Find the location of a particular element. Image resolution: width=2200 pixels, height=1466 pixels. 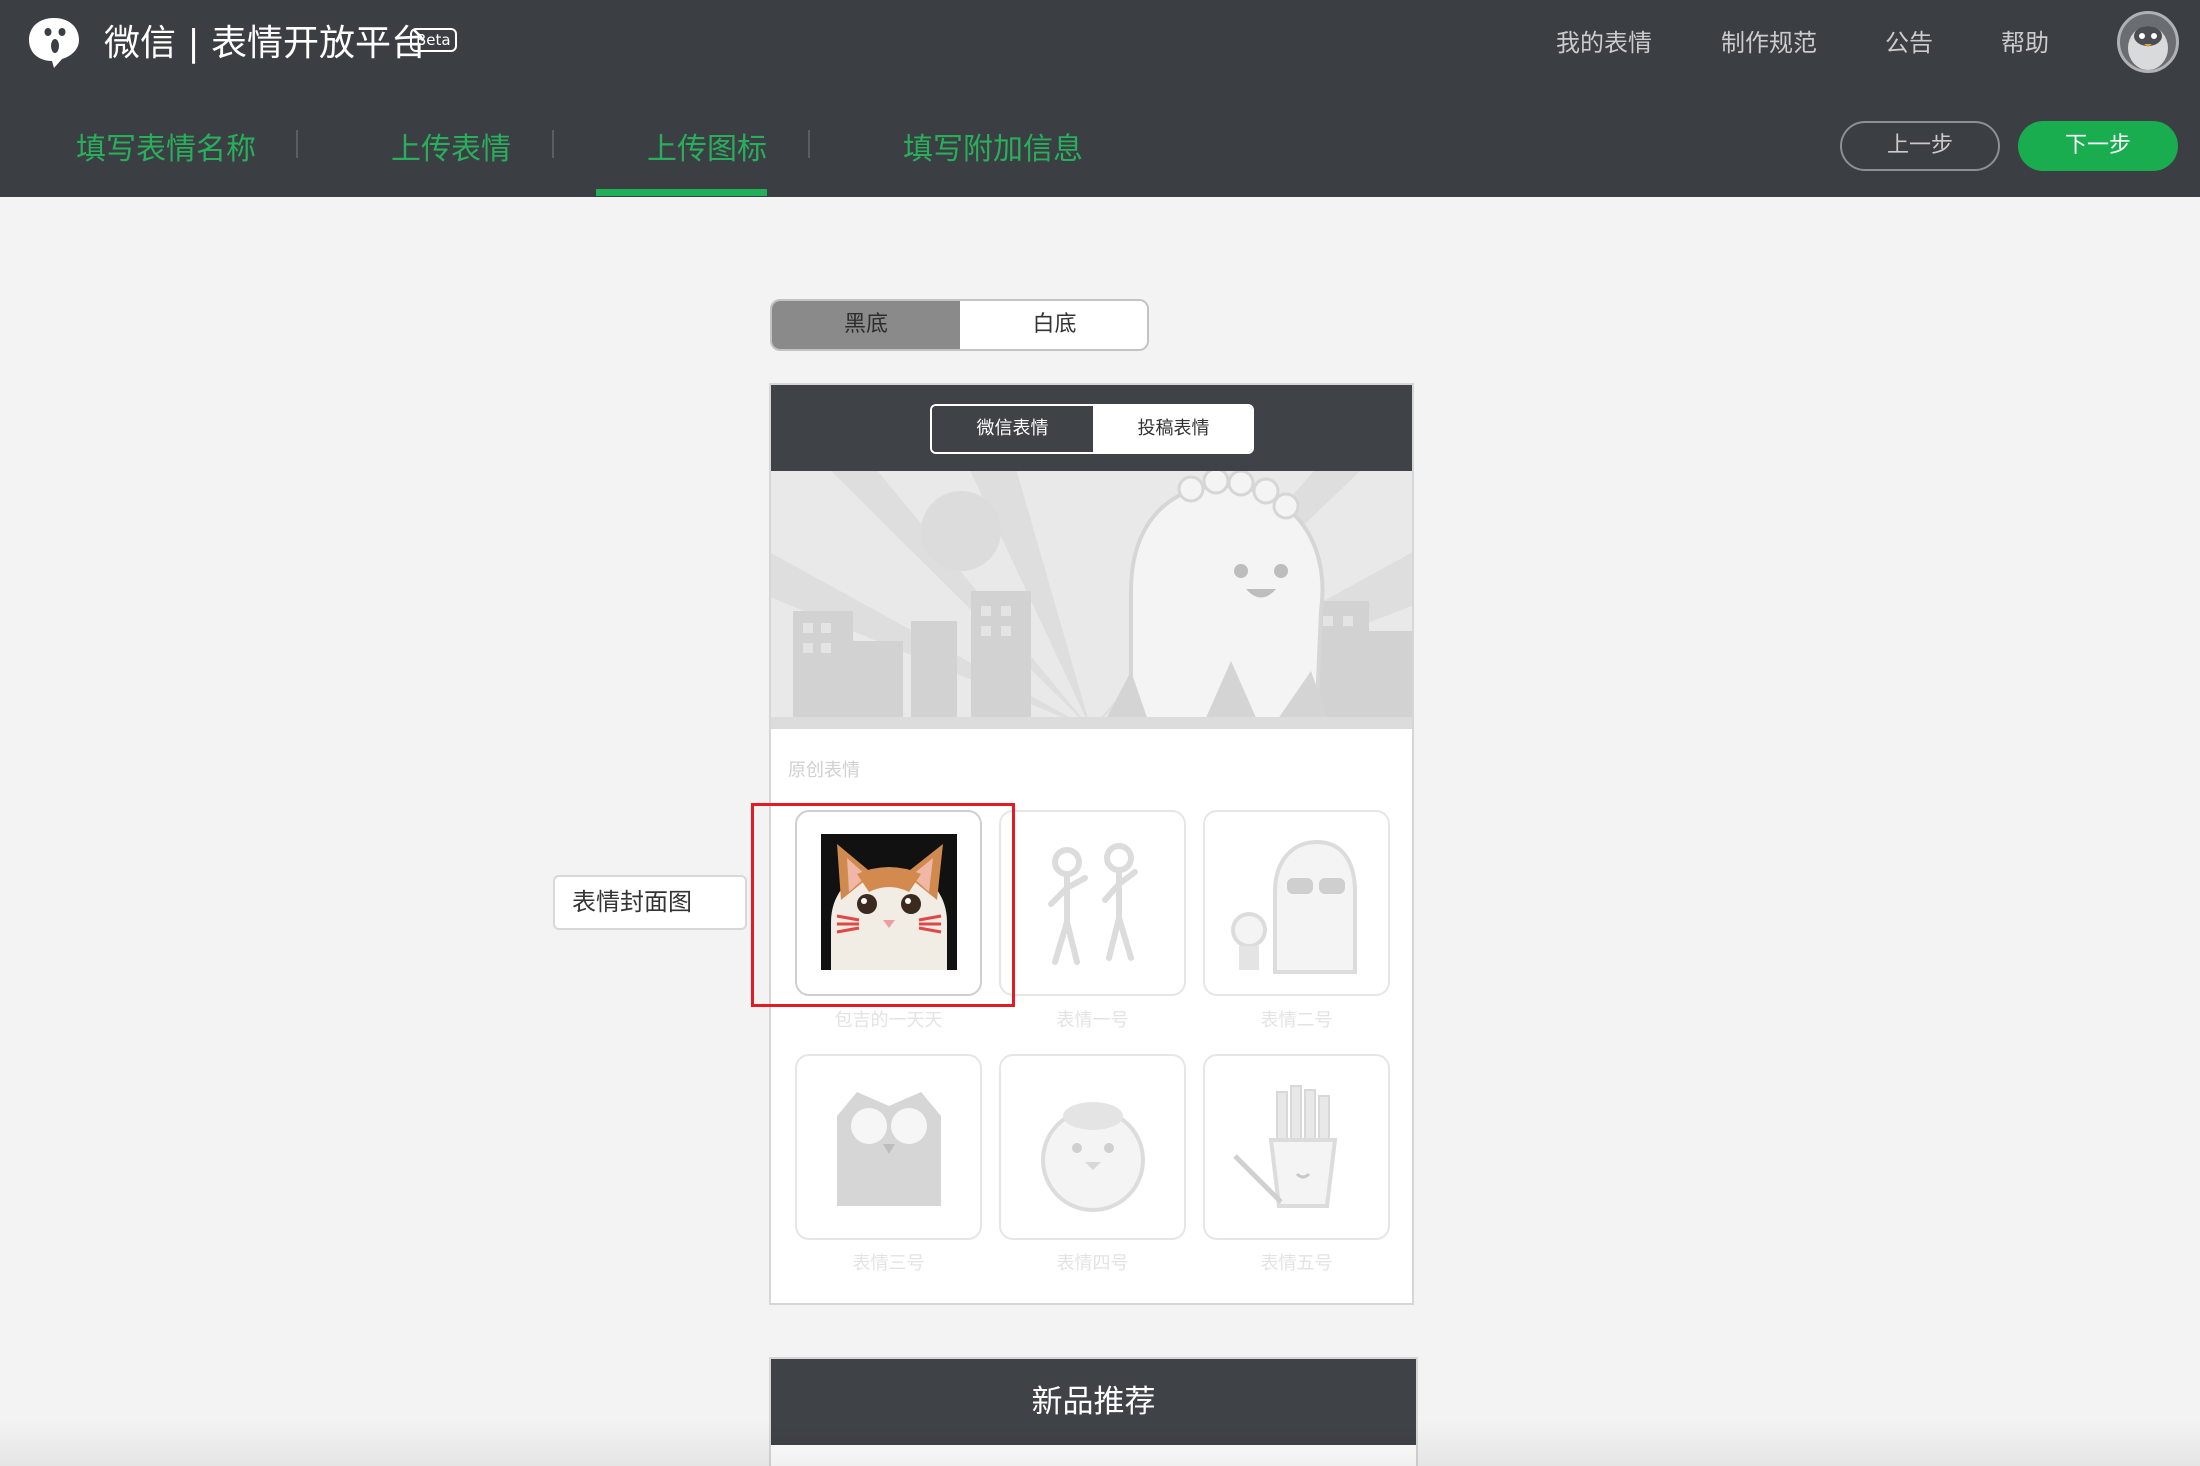

step-upload-icon: 上传图标 is located at coordinates (707, 150).